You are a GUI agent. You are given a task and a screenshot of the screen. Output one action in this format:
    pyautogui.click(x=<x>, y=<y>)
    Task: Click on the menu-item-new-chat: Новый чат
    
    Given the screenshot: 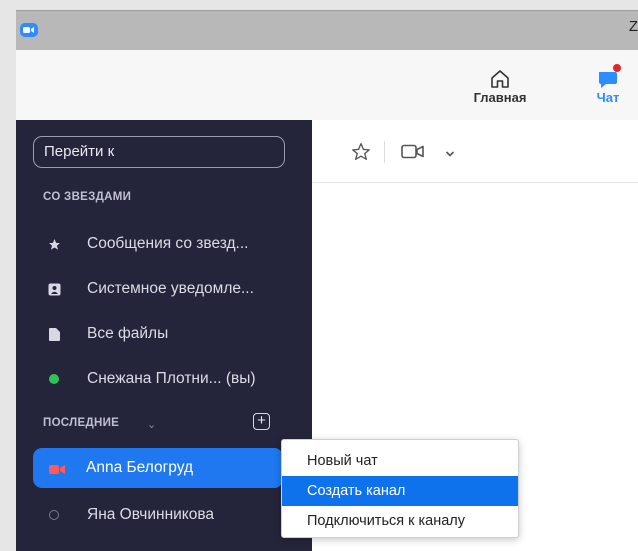 What is the action you would take?
    pyautogui.click(x=400, y=461)
    